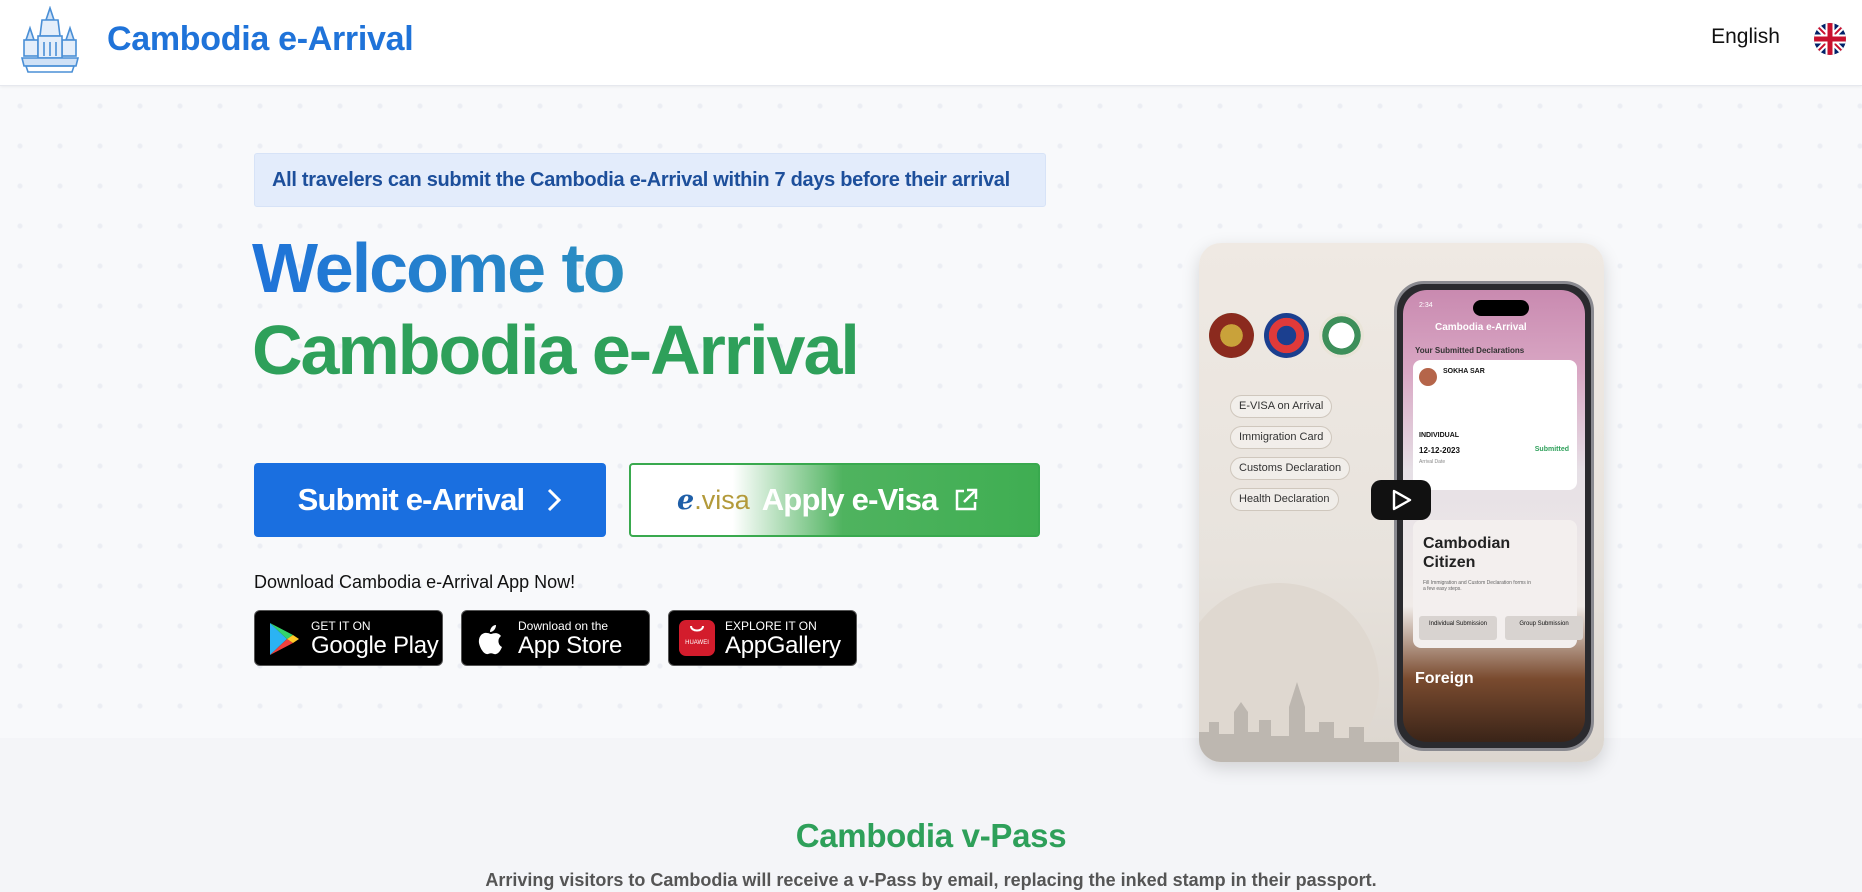 The height and width of the screenshot is (892, 1862). Describe the element at coordinates (1551, 449) in the screenshot. I see `declaration-status: Submitted` at that location.